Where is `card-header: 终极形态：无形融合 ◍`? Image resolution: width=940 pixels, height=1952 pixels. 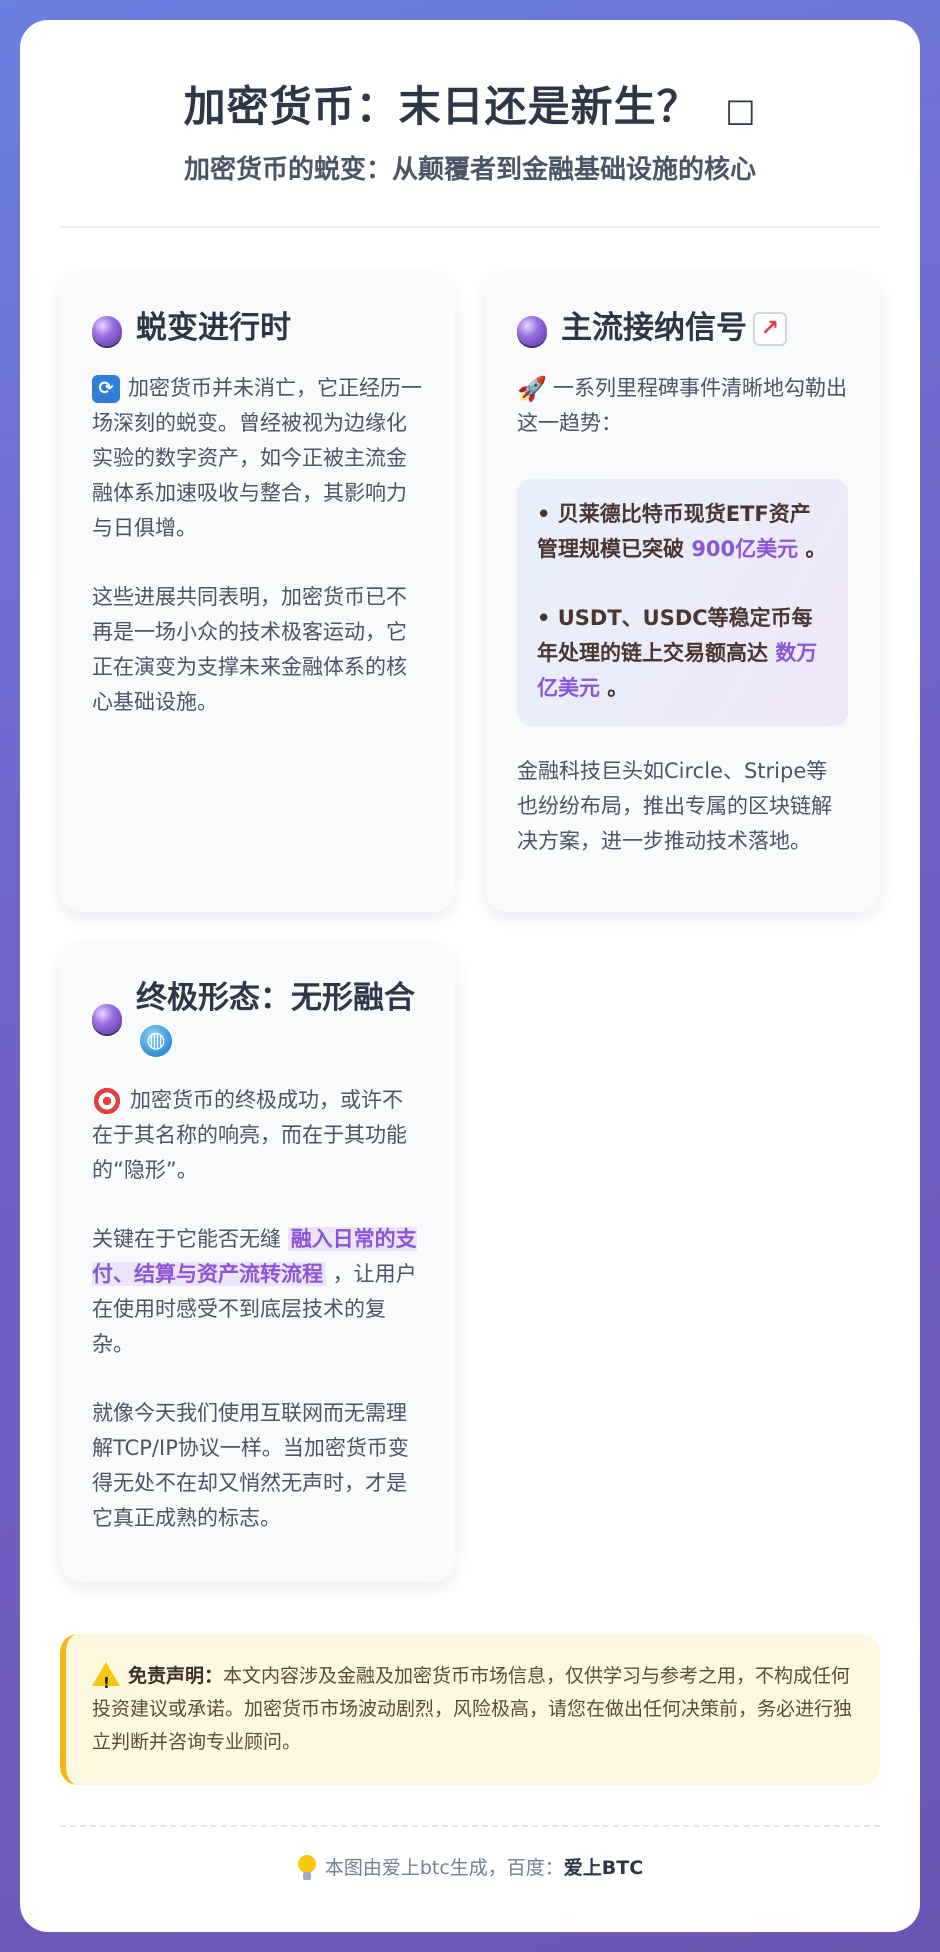
card-header: 终极形态：无形融合 ◍ is located at coordinates (257, 1020).